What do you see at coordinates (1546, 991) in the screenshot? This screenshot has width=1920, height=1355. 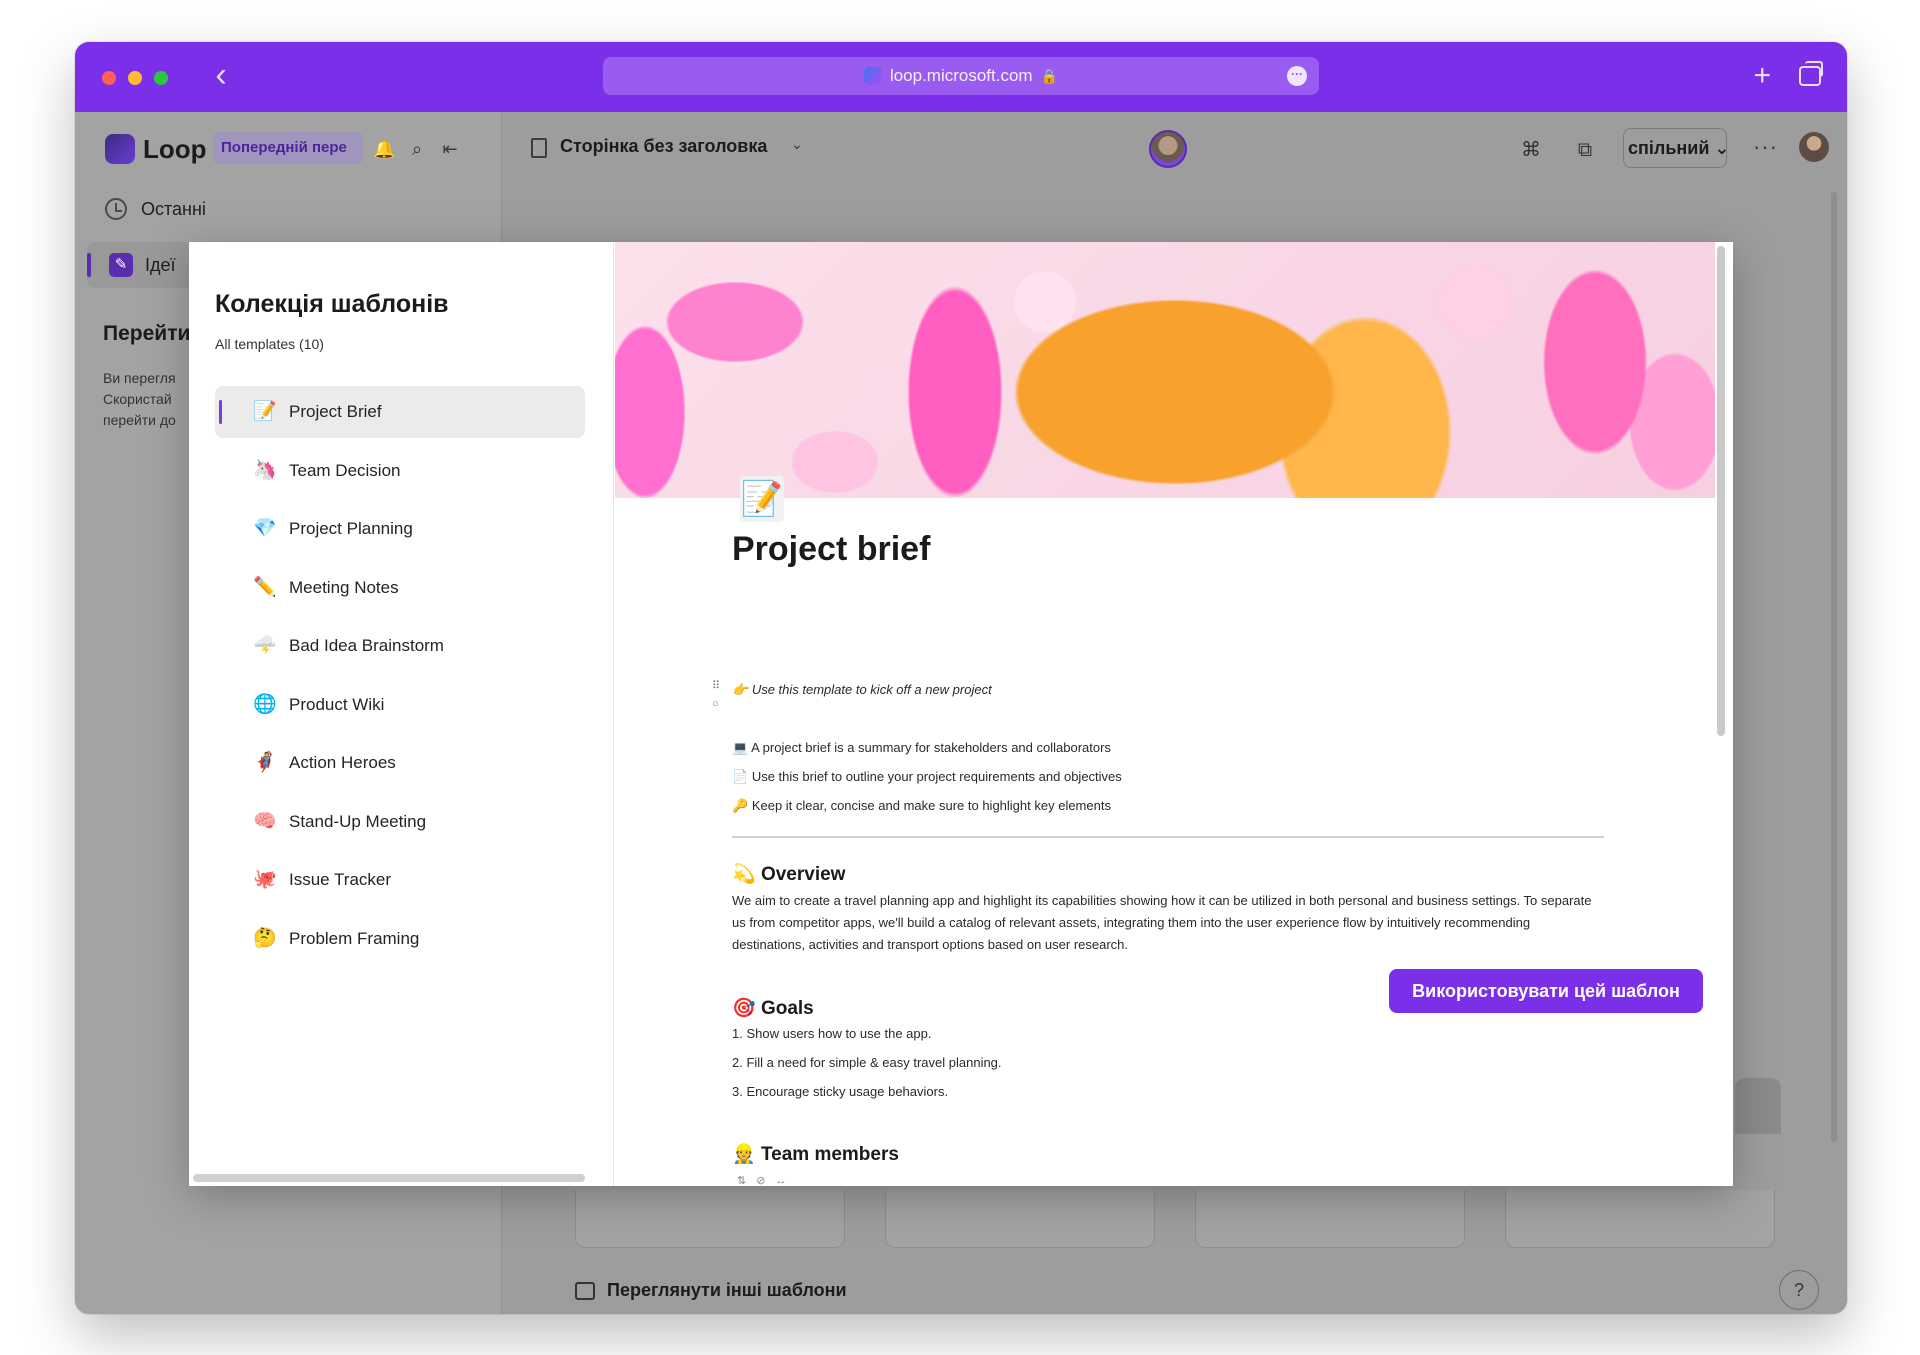 I see `use-template-button: Використовувати цей шаблон` at bounding box center [1546, 991].